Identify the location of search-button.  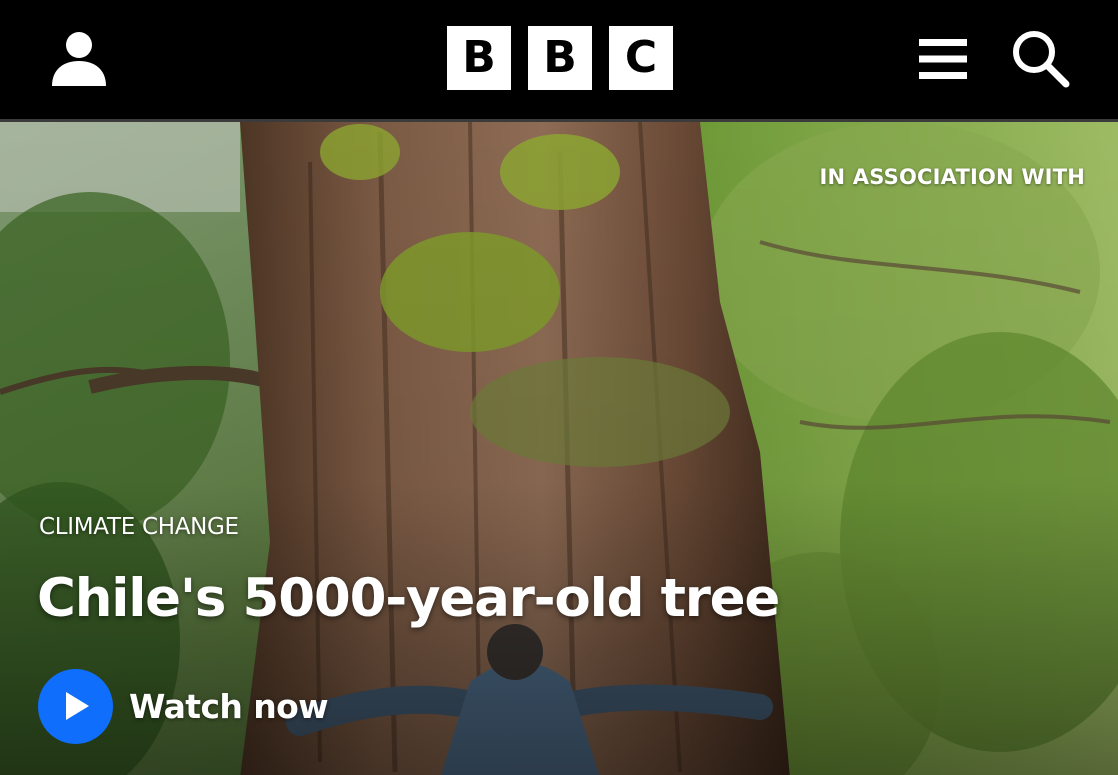
(1040, 58).